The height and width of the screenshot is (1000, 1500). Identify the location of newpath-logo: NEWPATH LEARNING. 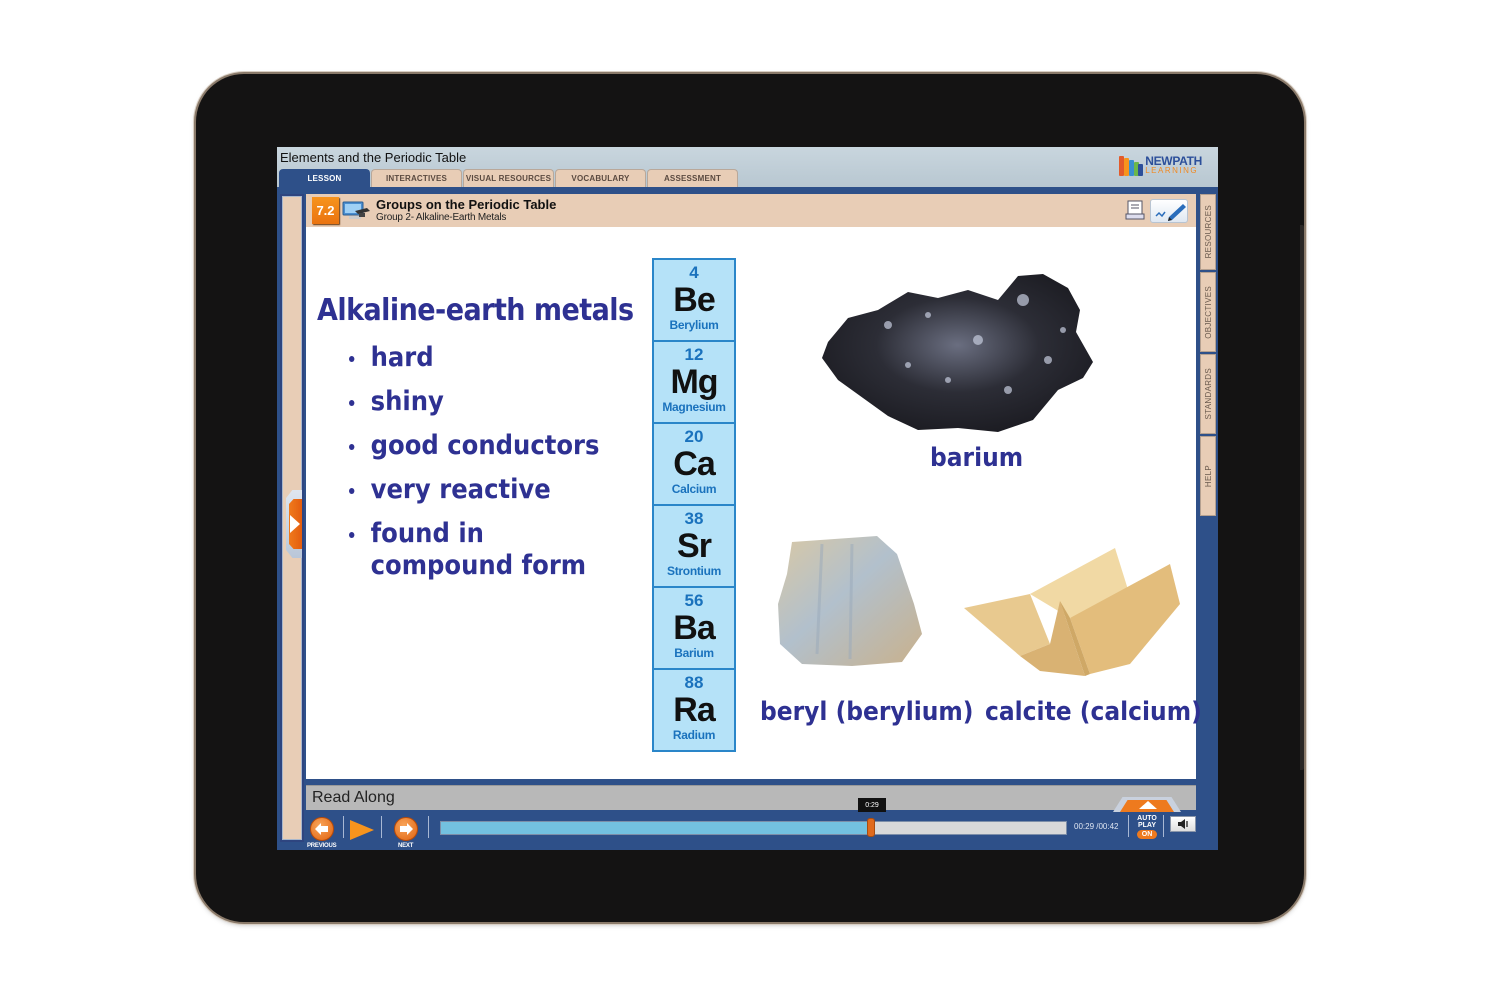
(1160, 165).